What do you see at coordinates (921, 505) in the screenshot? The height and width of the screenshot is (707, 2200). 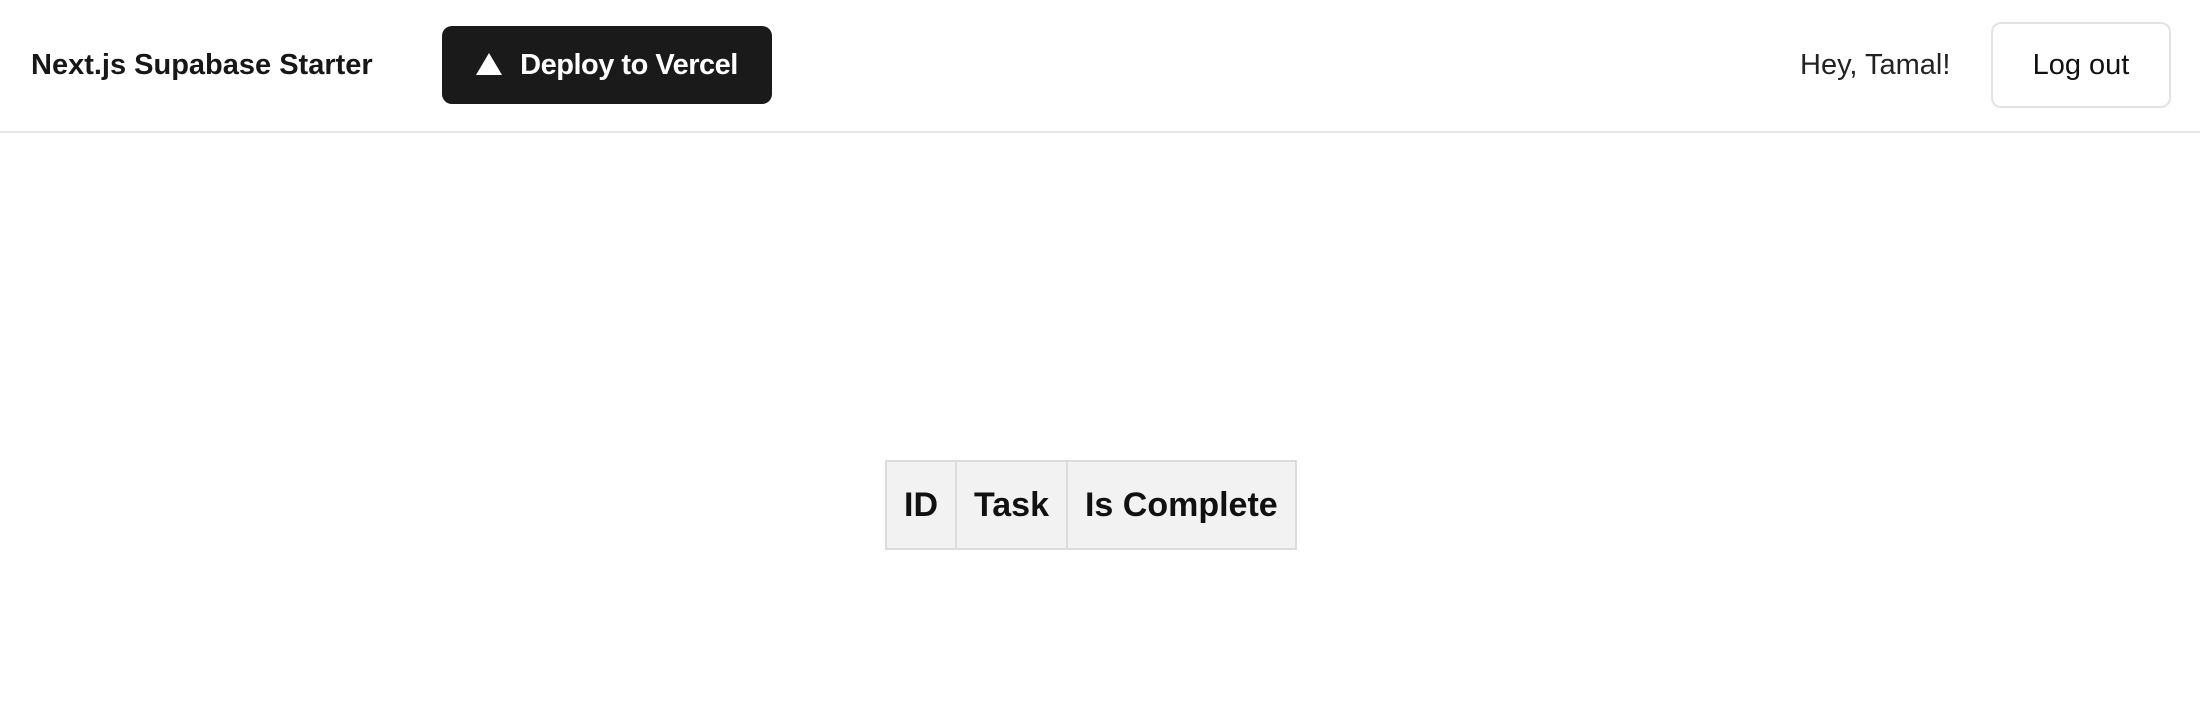 I see `column-header-id: ID` at bounding box center [921, 505].